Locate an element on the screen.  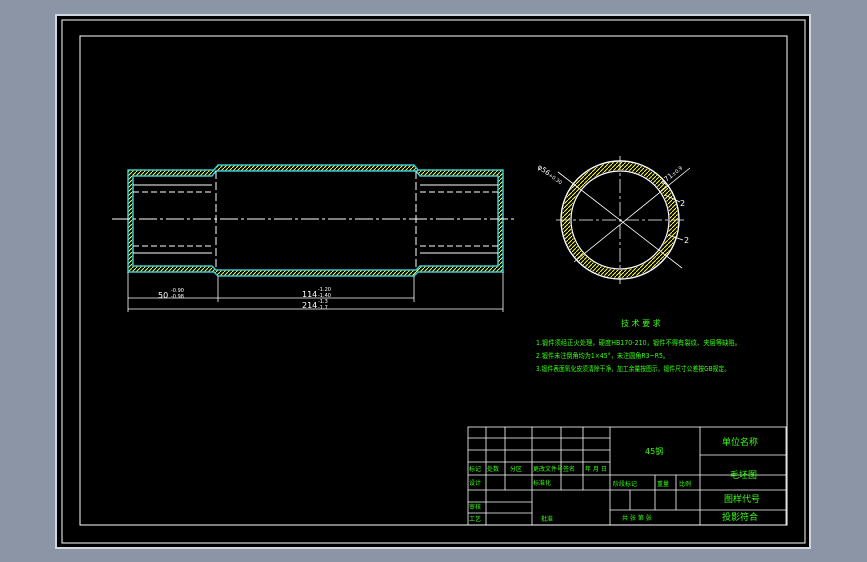
dim-214-label: 214 is located at coordinates (309, 305).